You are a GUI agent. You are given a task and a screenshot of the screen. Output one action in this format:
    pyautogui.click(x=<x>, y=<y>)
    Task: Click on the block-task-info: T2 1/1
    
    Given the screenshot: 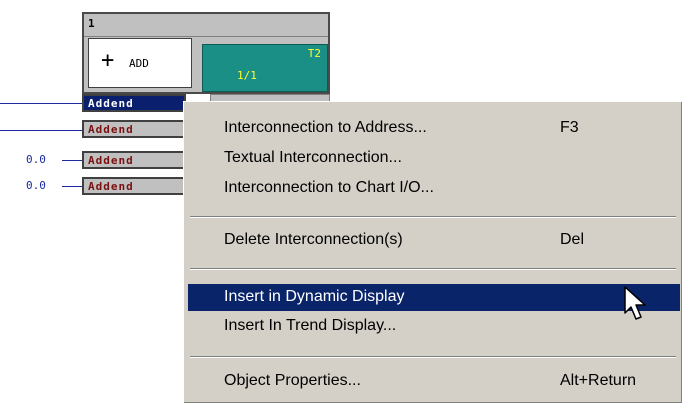 What is the action you would take?
    pyautogui.click(x=265, y=68)
    